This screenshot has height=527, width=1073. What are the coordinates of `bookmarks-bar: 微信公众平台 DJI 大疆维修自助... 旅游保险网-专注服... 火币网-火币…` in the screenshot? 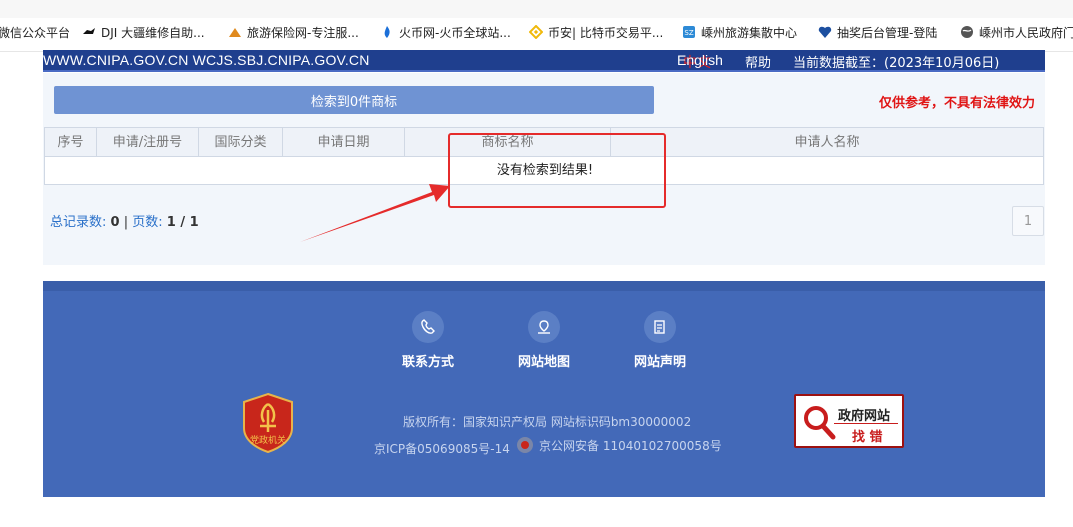 It's located at (536, 26).